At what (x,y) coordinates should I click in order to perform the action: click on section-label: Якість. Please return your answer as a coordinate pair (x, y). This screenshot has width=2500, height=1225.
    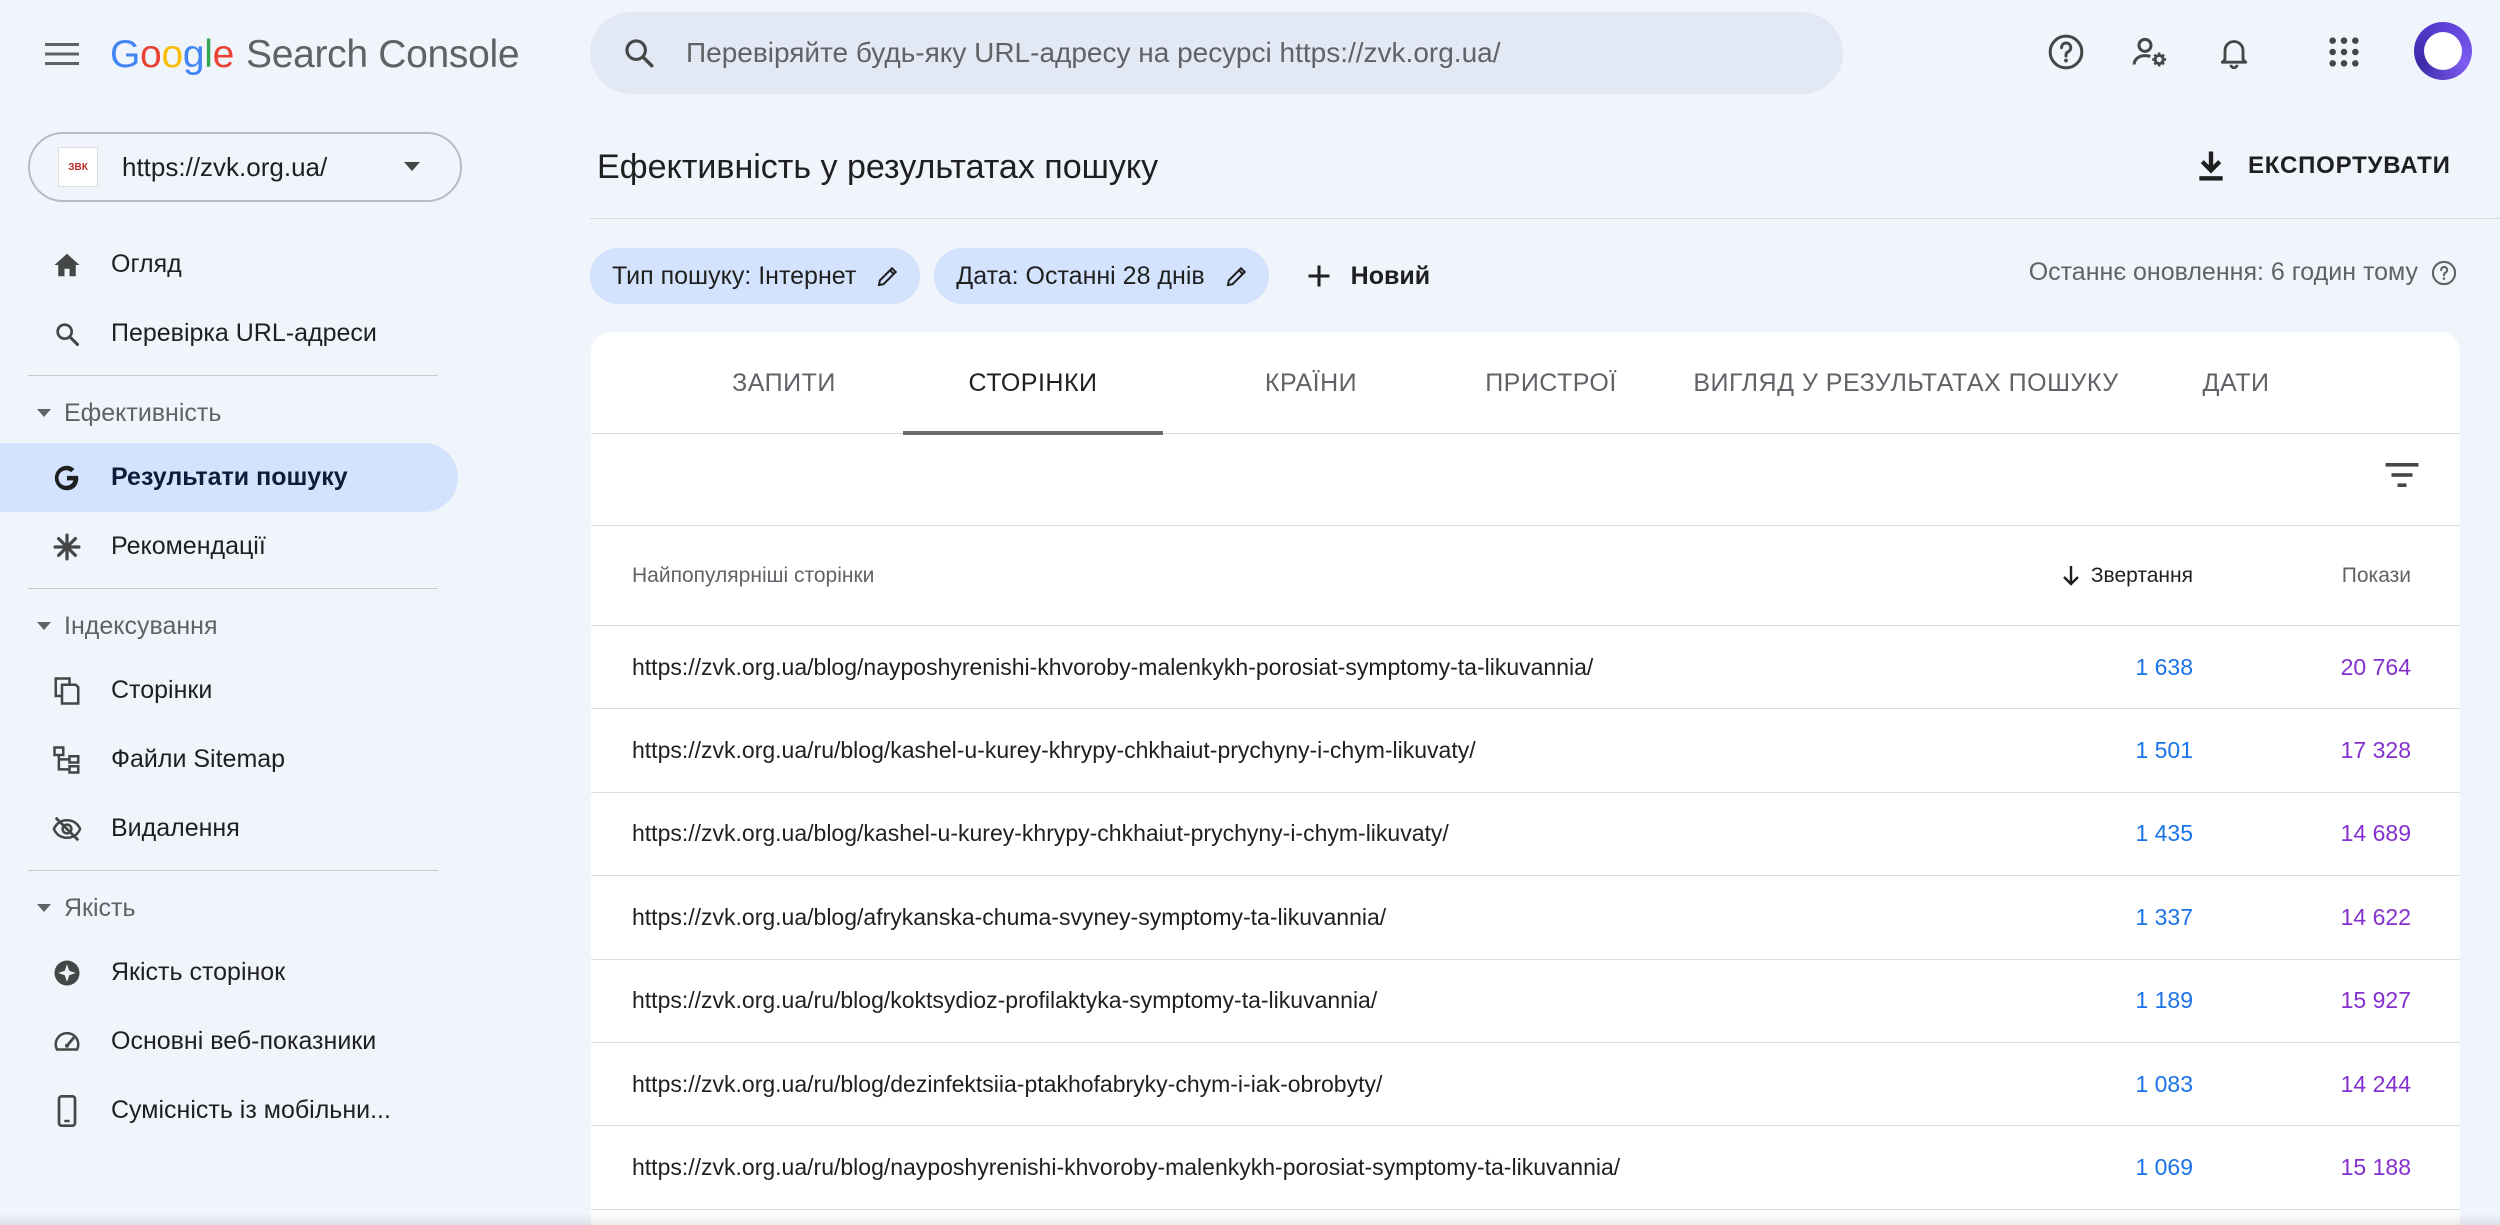
    Looking at the image, I should click on (100, 907).